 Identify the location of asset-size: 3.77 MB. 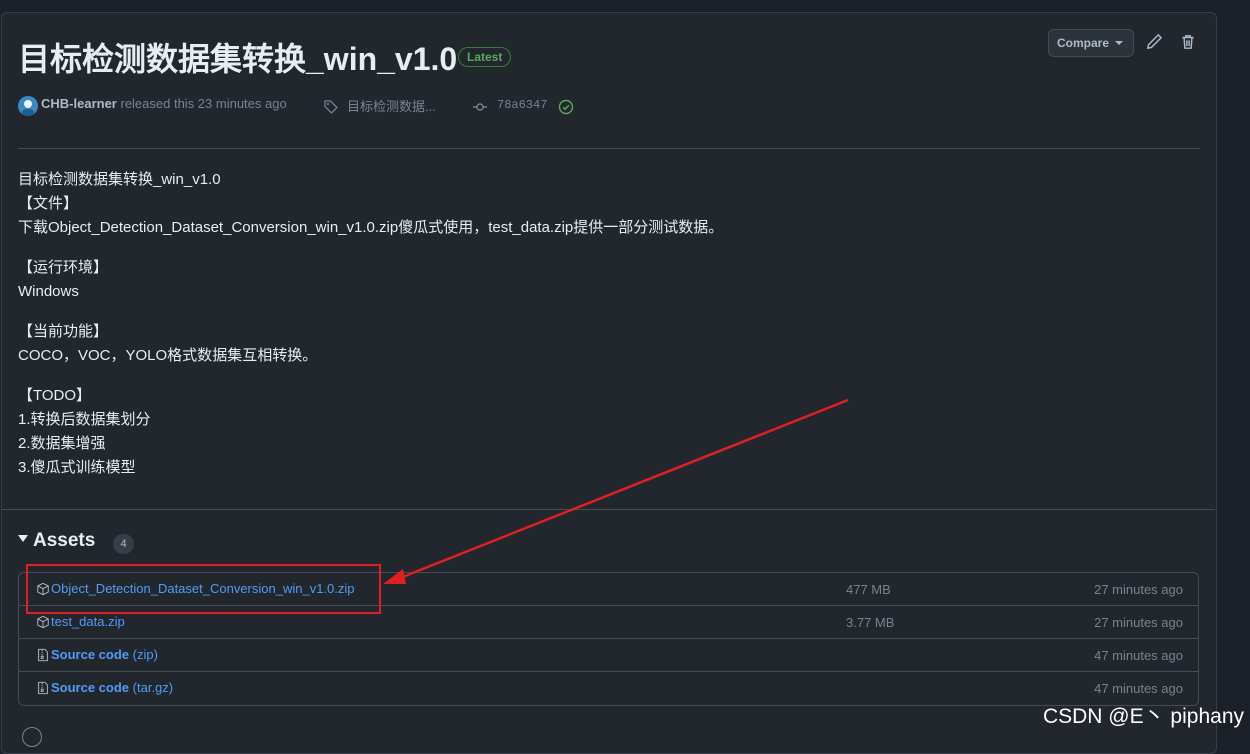
(870, 622).